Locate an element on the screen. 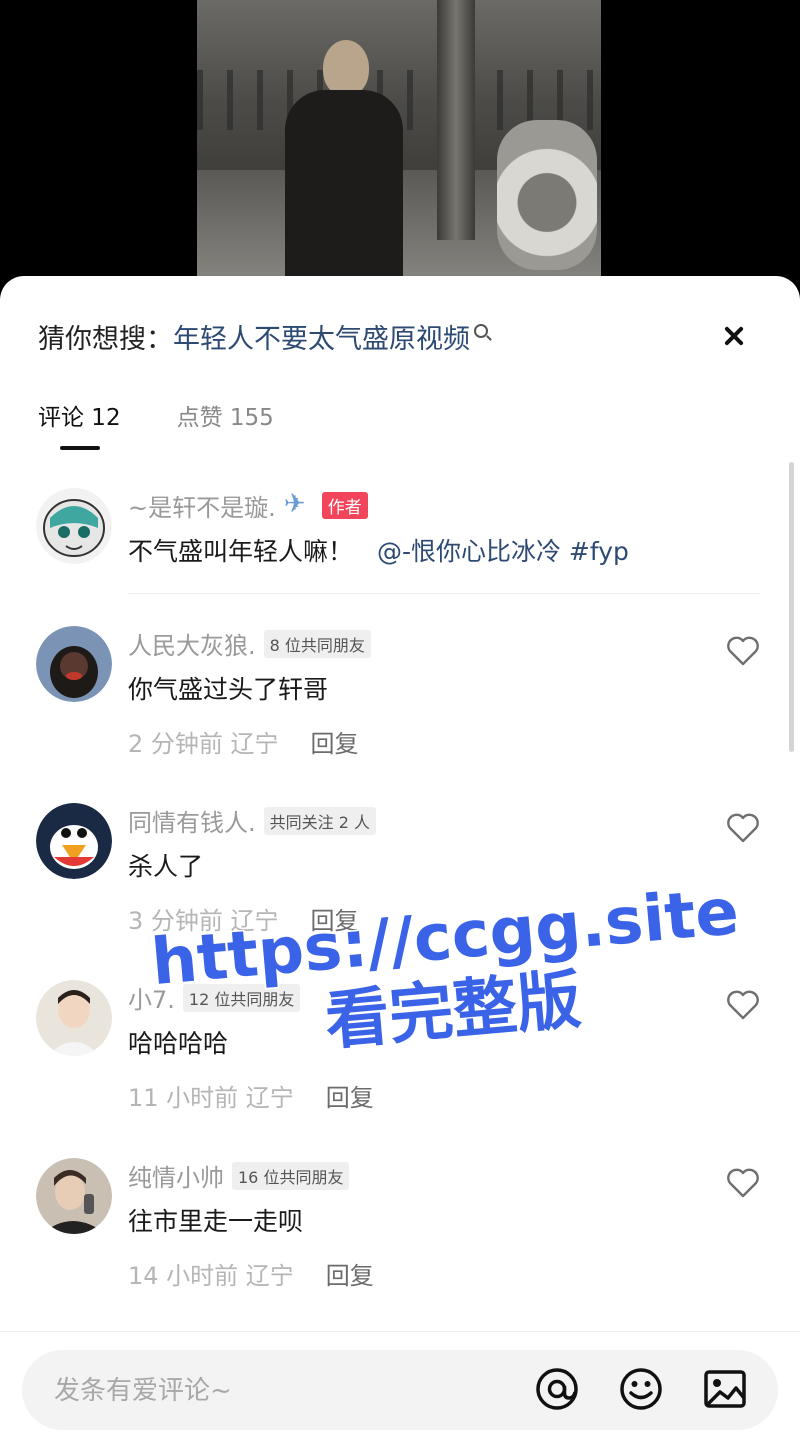  tab-comments: 评论 12 is located at coordinates (79, 415).